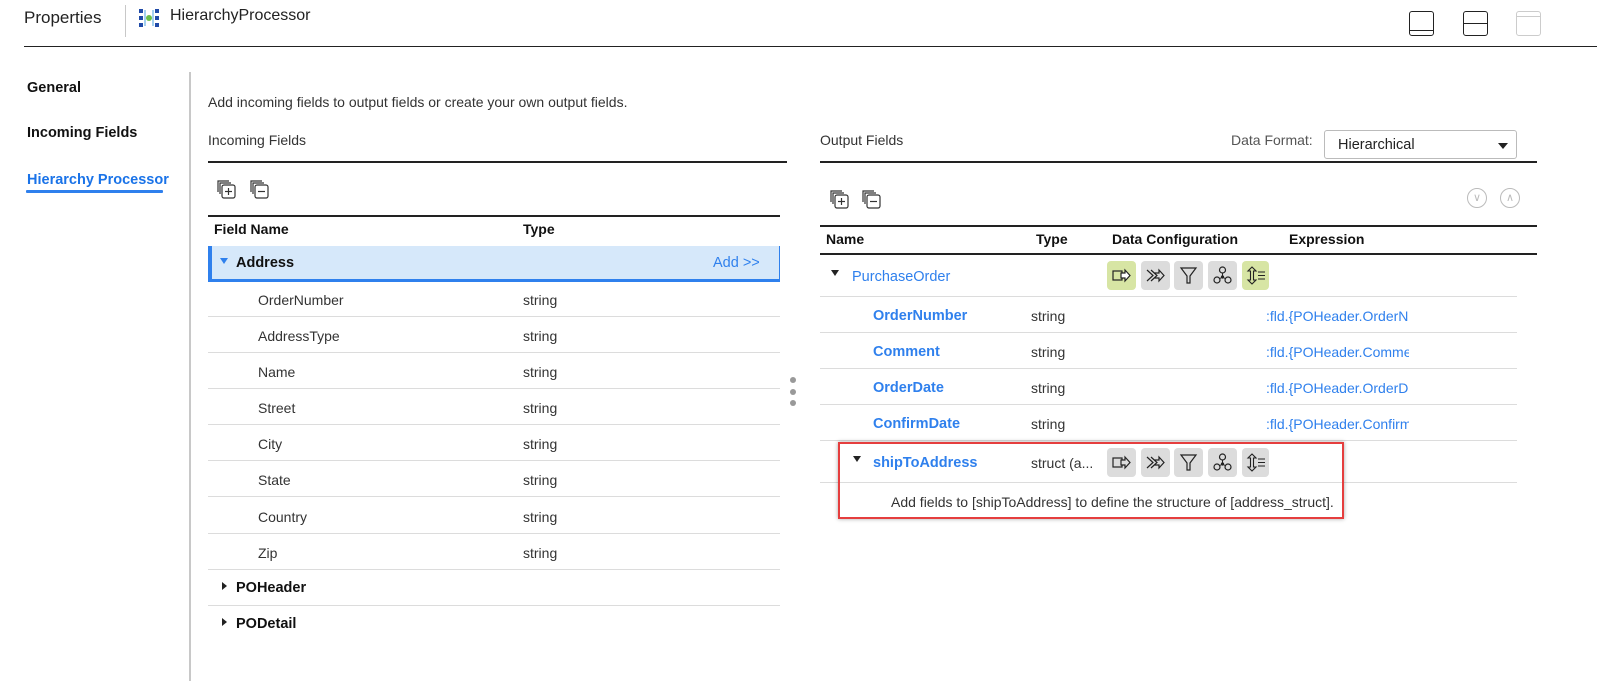 This screenshot has width=1605, height=681. I want to click on incoming-title-rule, so click(497, 162).